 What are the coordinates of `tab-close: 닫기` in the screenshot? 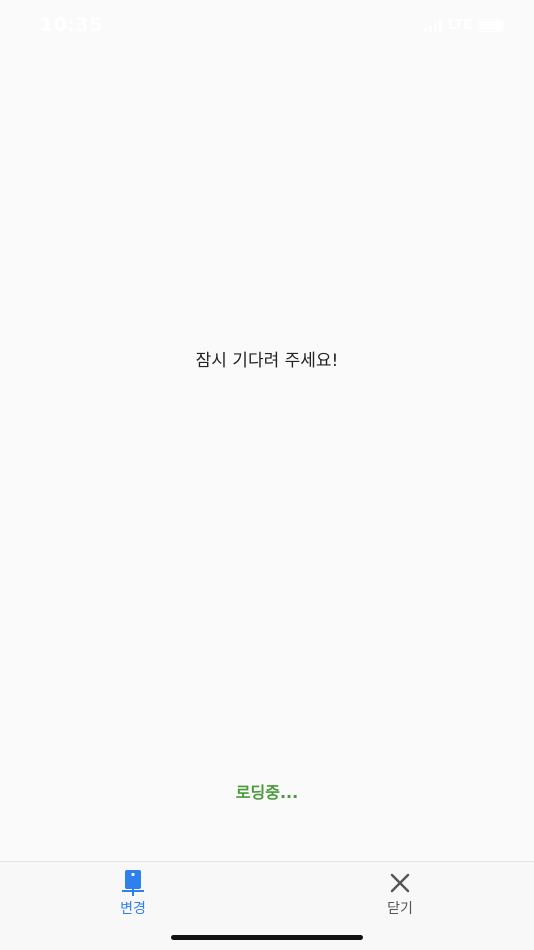 It's located at (400, 894).